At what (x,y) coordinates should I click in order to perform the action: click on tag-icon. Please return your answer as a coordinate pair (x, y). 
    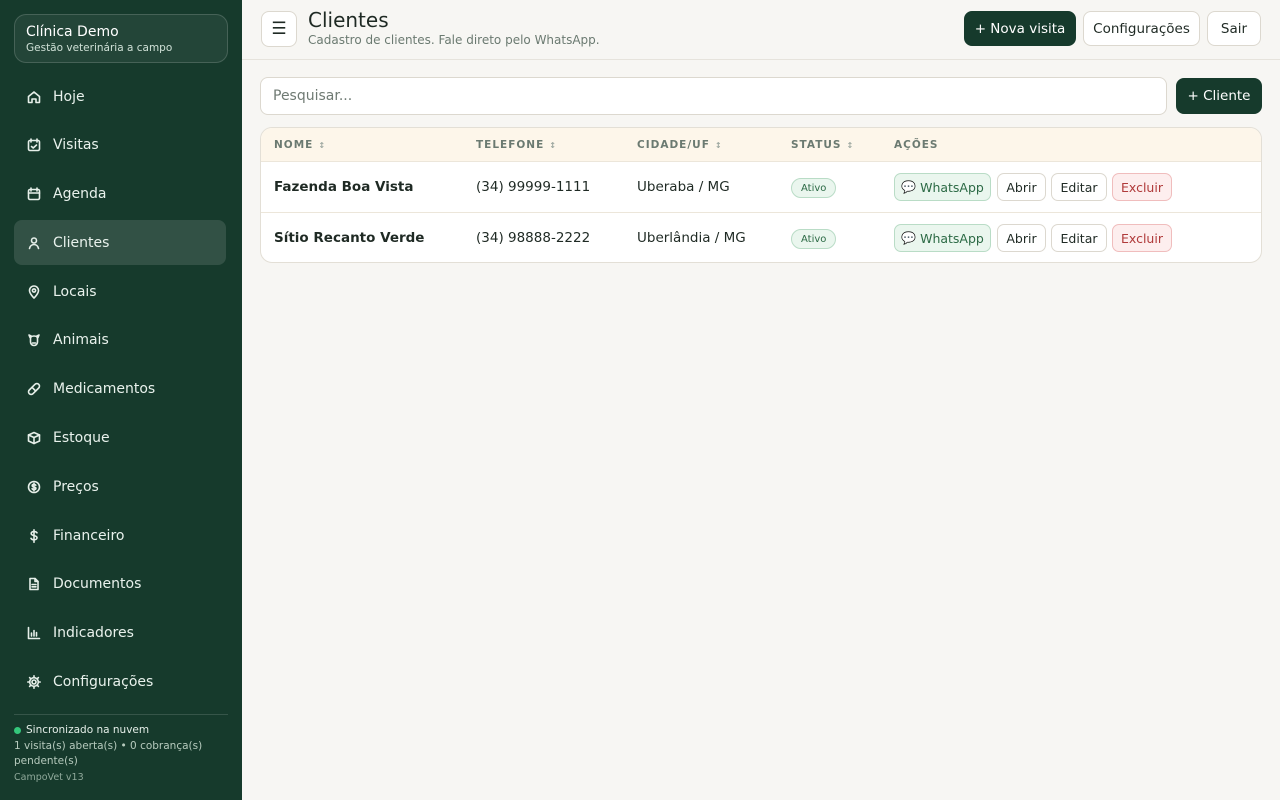
    Looking at the image, I should click on (34, 487).